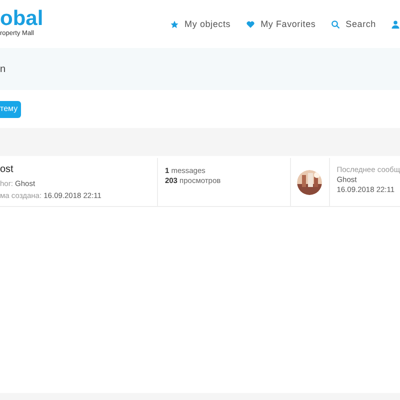 This screenshot has width=400, height=400. I want to click on banner-text: n, so click(3, 69).